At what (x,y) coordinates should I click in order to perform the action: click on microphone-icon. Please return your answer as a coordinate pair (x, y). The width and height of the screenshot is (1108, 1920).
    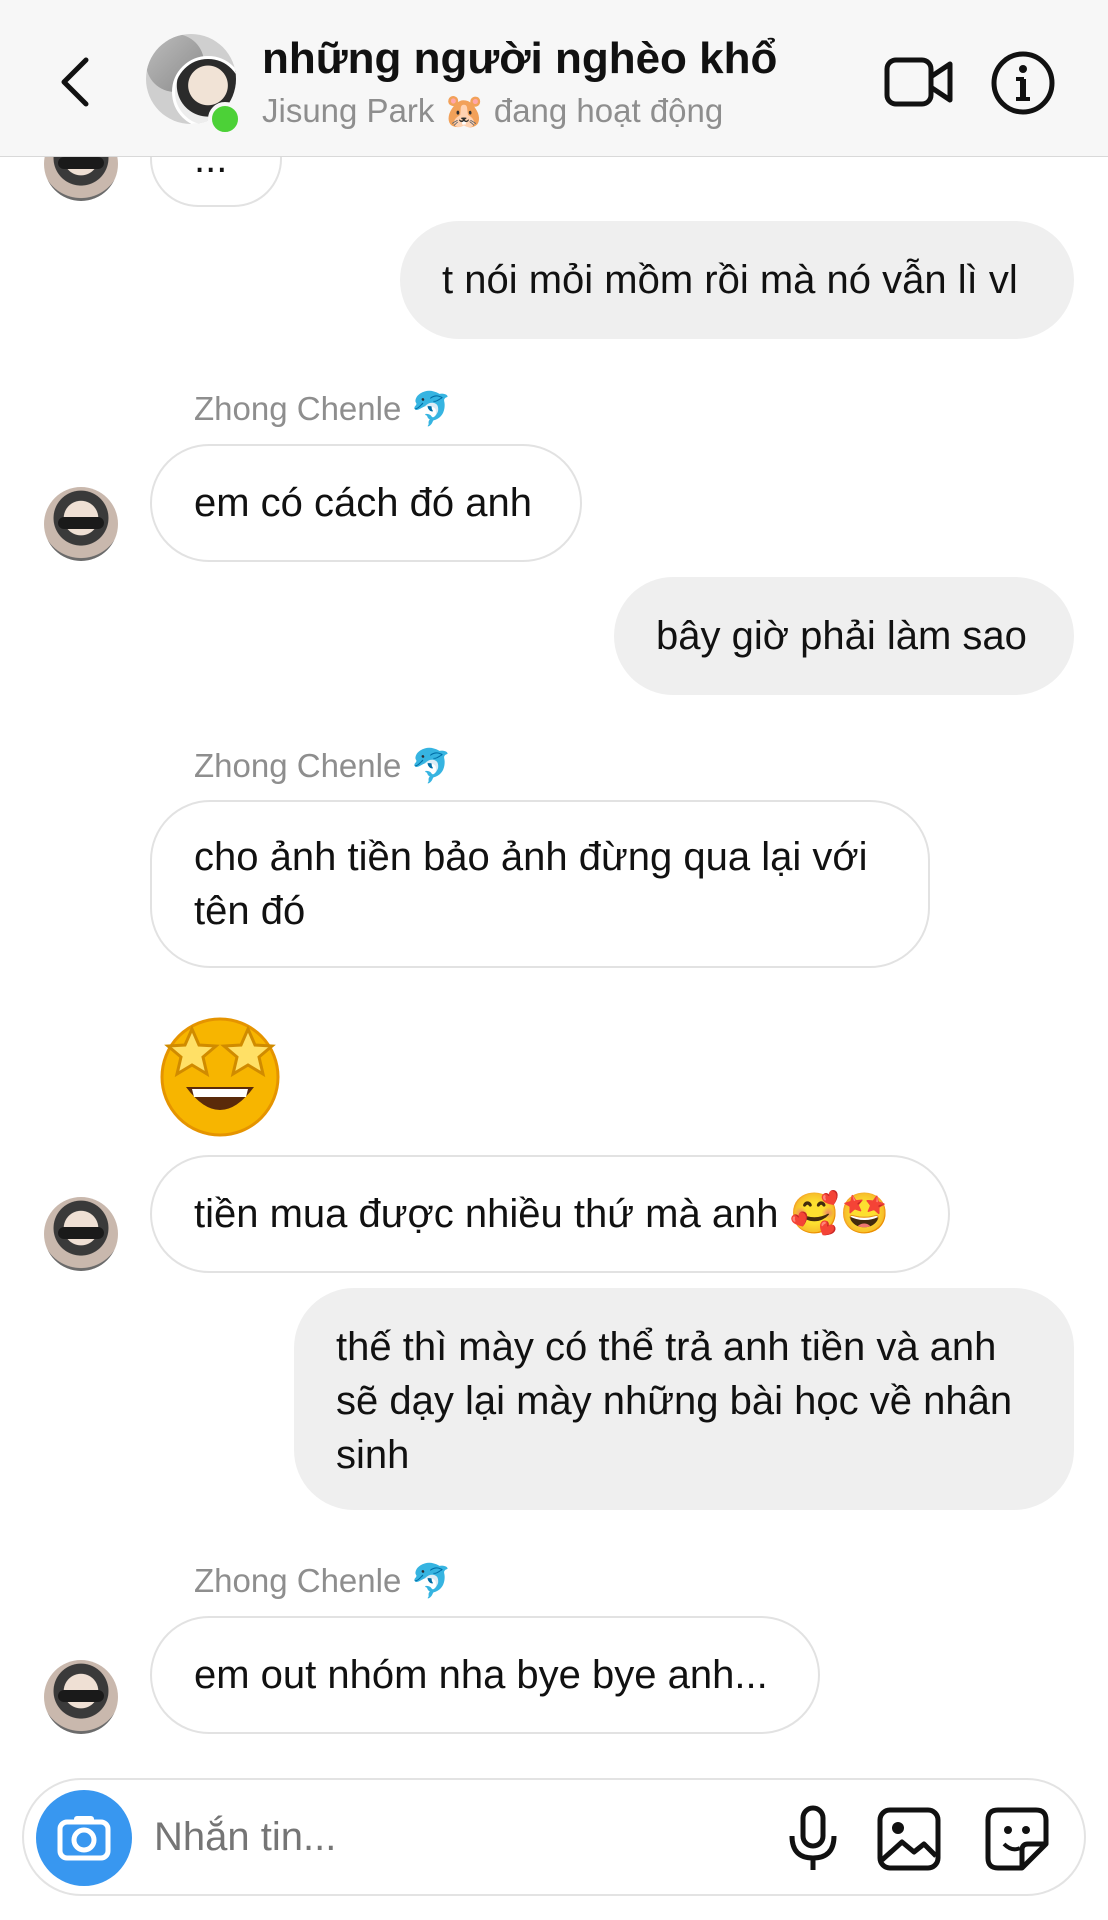
    Looking at the image, I should click on (813, 1837).